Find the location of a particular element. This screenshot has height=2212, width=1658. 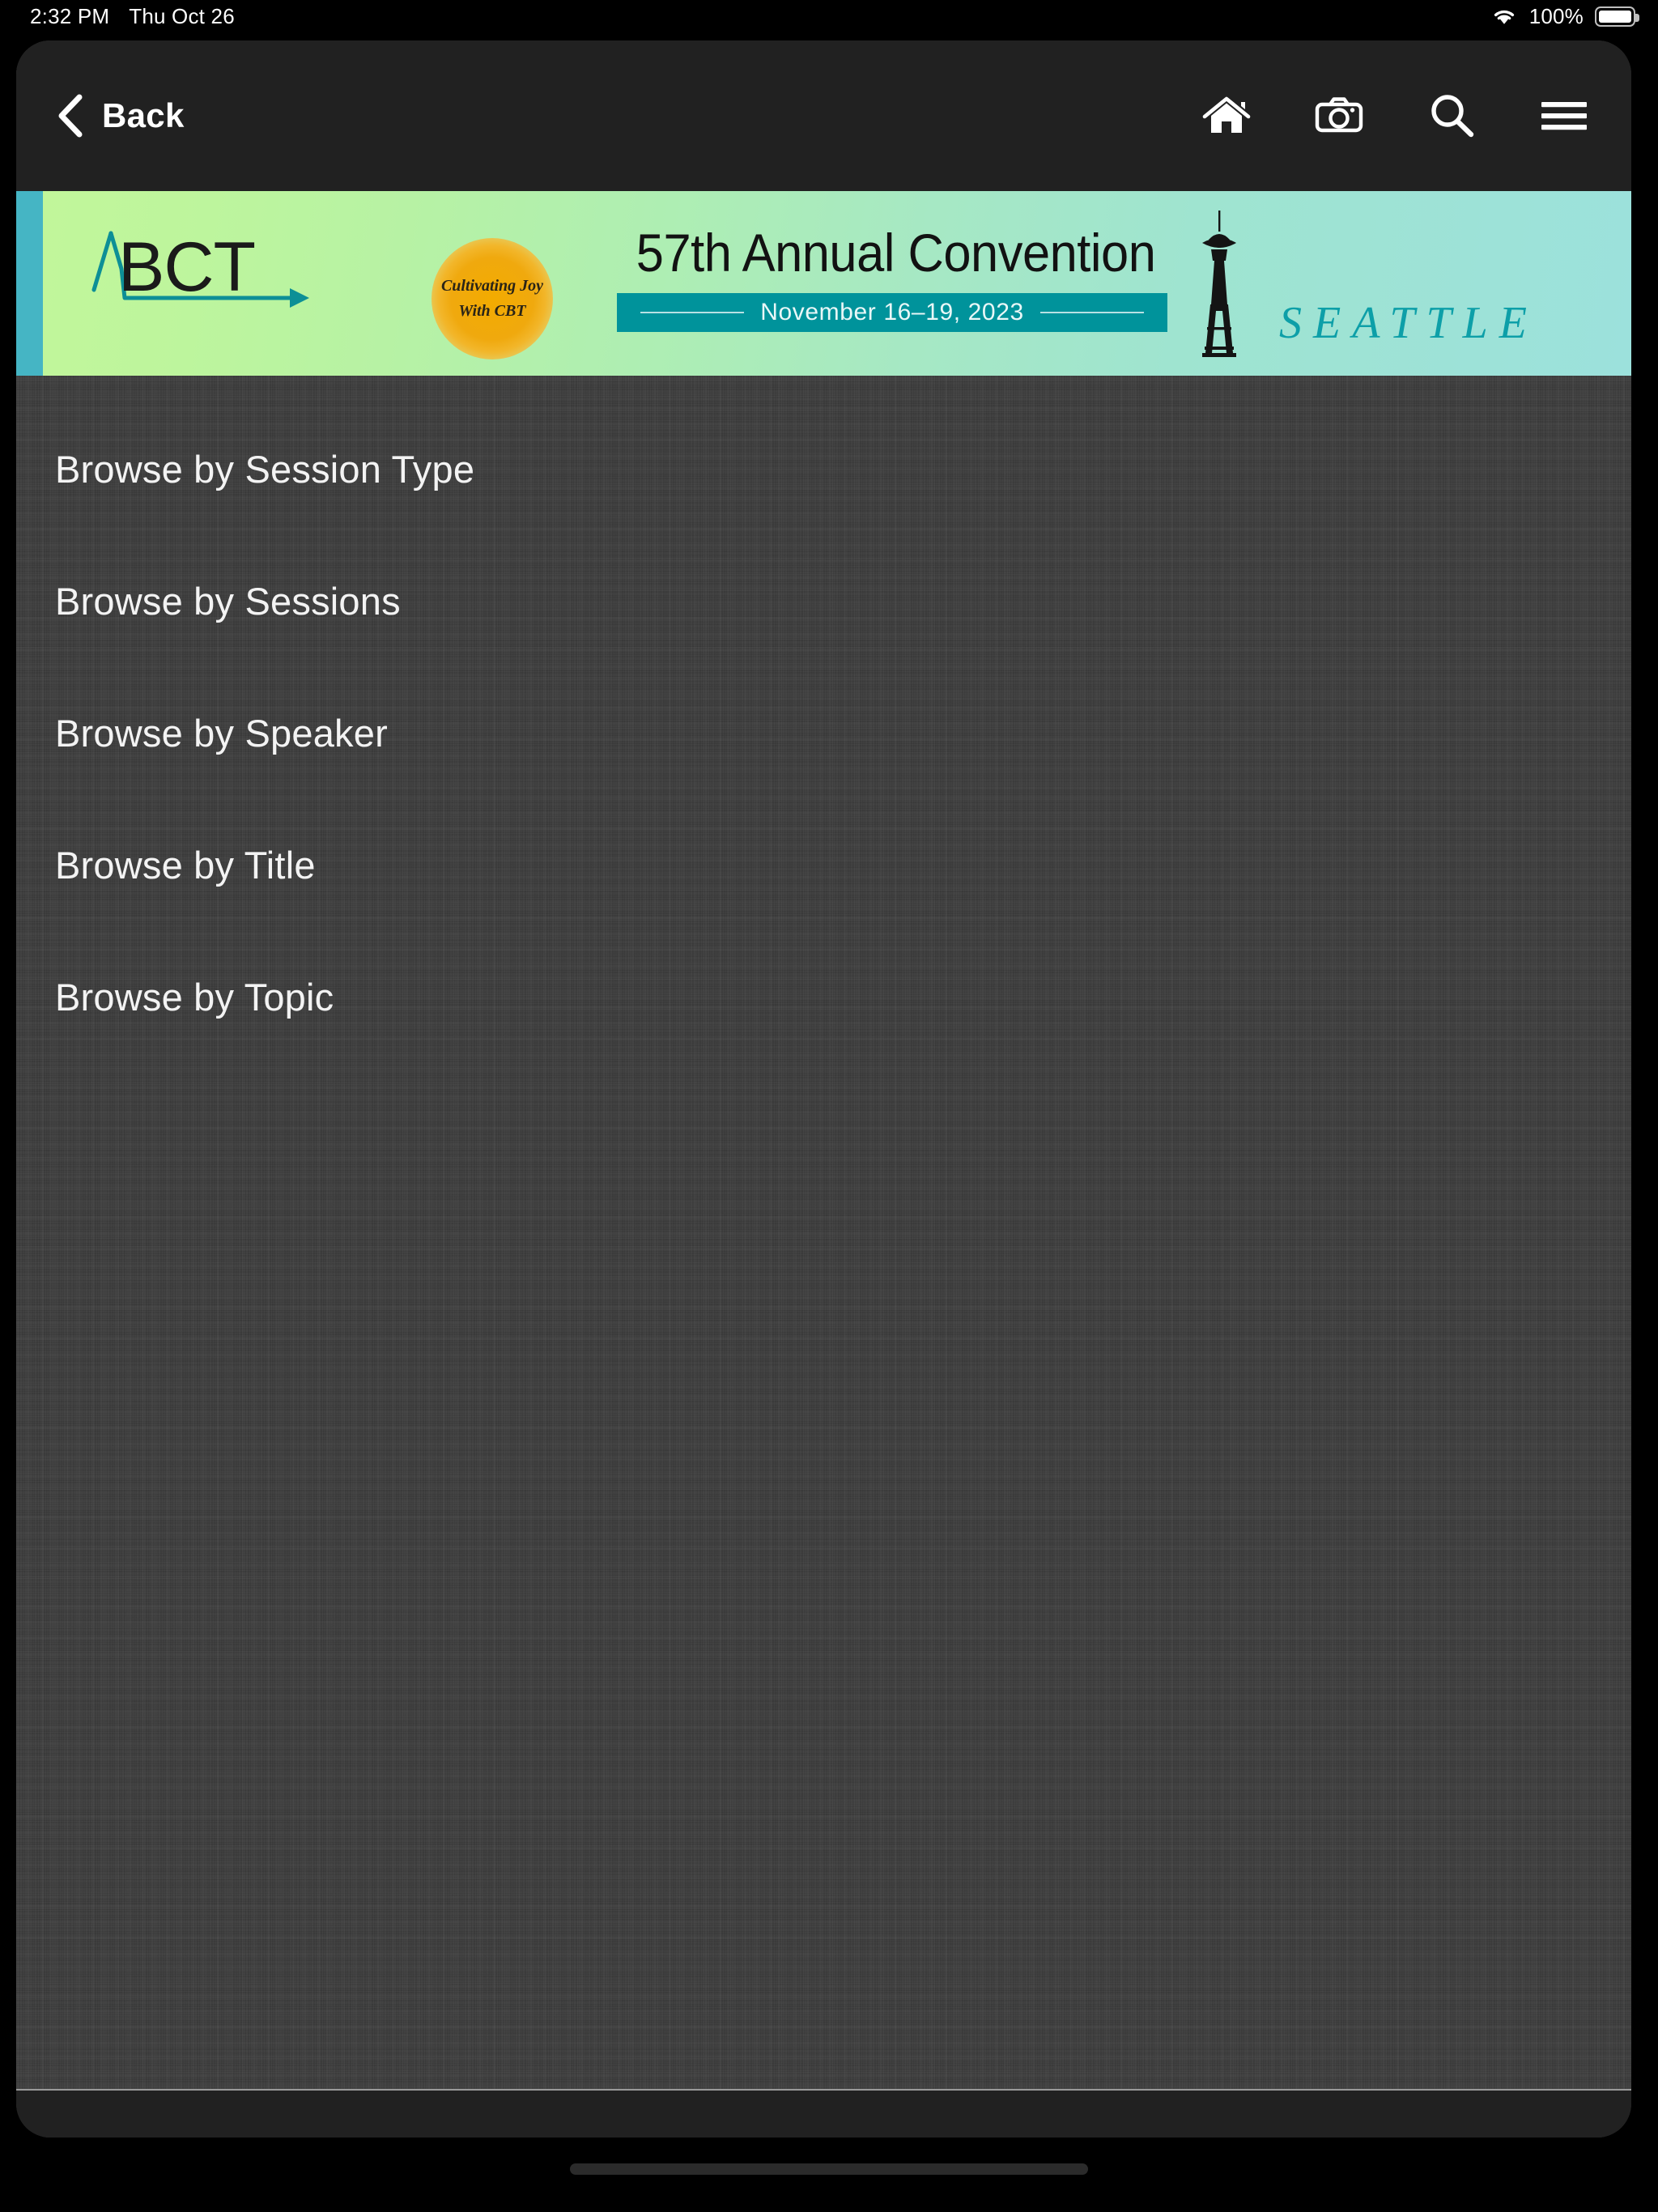

back-button: Back is located at coordinates (120, 116).